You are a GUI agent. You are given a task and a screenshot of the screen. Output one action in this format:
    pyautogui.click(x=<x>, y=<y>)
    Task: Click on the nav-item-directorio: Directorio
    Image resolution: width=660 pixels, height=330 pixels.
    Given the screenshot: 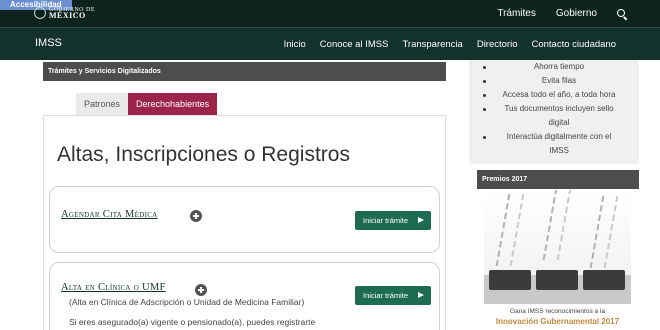 What is the action you would take?
    pyautogui.click(x=497, y=44)
    